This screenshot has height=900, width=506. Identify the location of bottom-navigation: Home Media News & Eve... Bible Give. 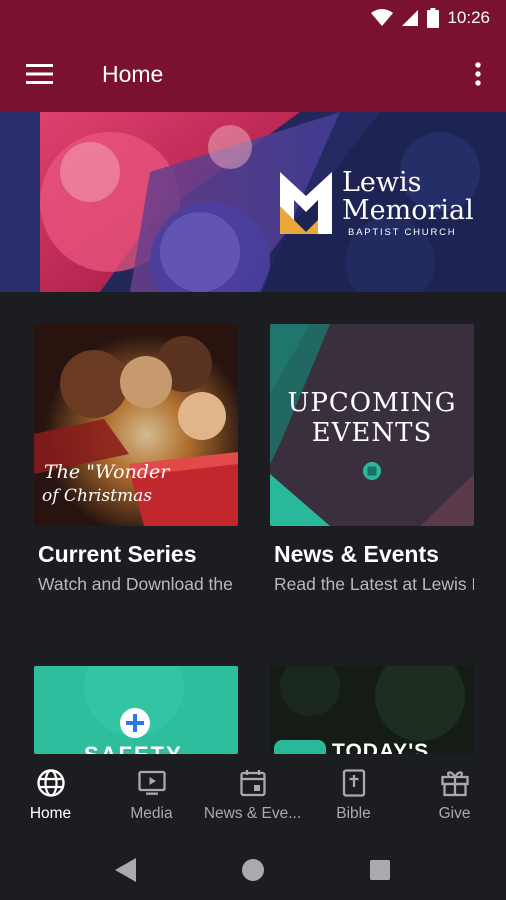
(253, 797).